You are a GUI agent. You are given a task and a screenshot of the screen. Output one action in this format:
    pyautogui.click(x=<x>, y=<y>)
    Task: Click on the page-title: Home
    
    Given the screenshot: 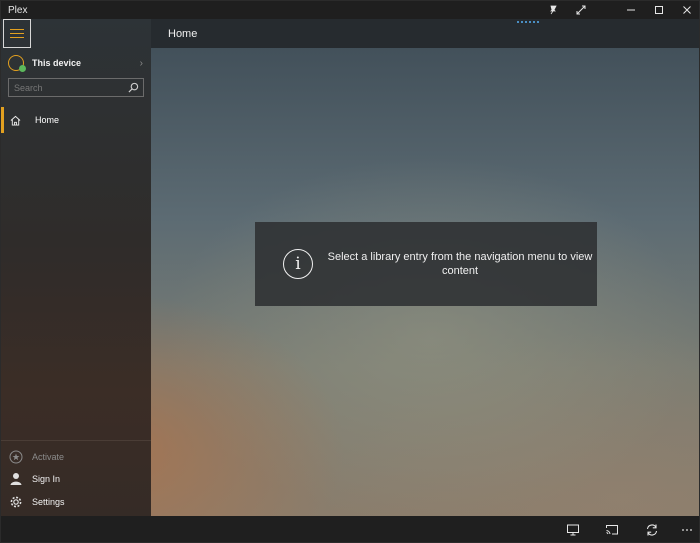 What is the action you would take?
    pyautogui.click(x=183, y=33)
    